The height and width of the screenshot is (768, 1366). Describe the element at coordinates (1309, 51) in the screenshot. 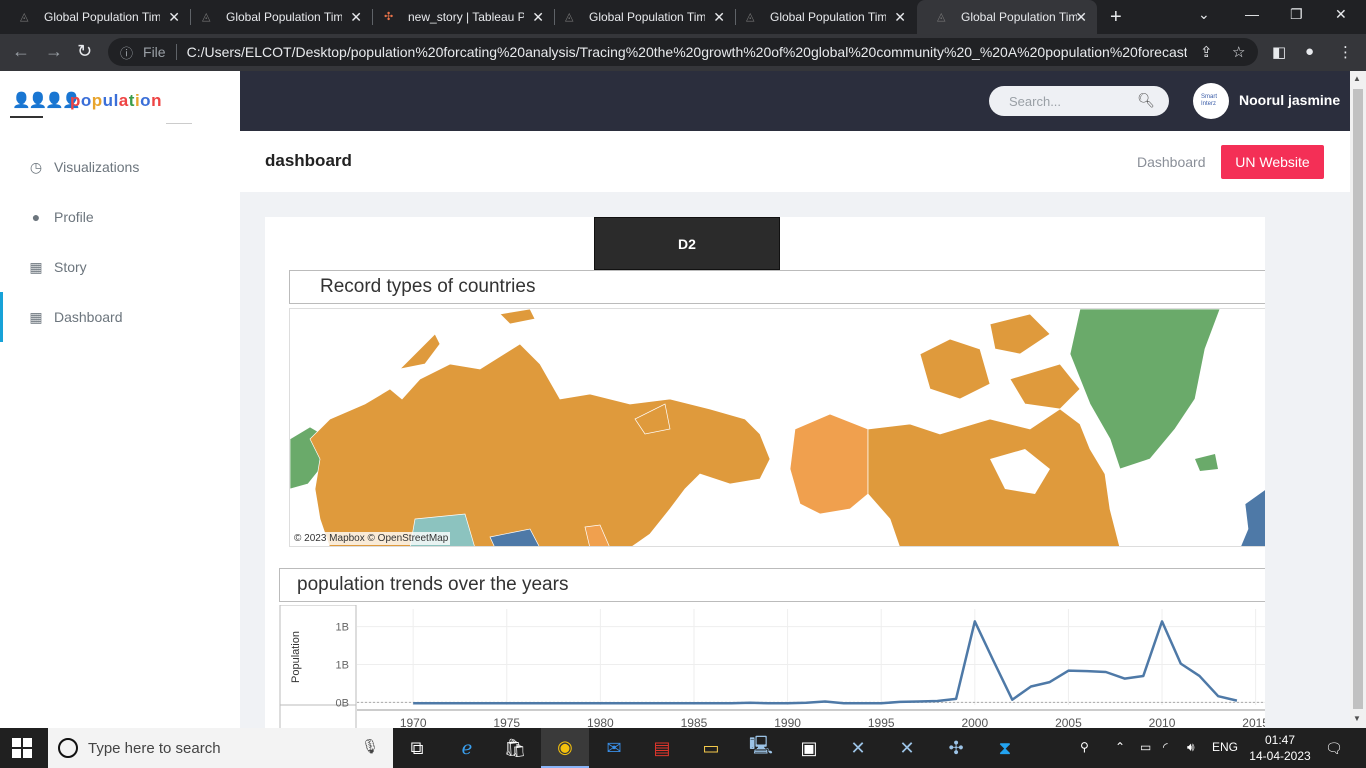

I see `profile-icon: ●` at that location.